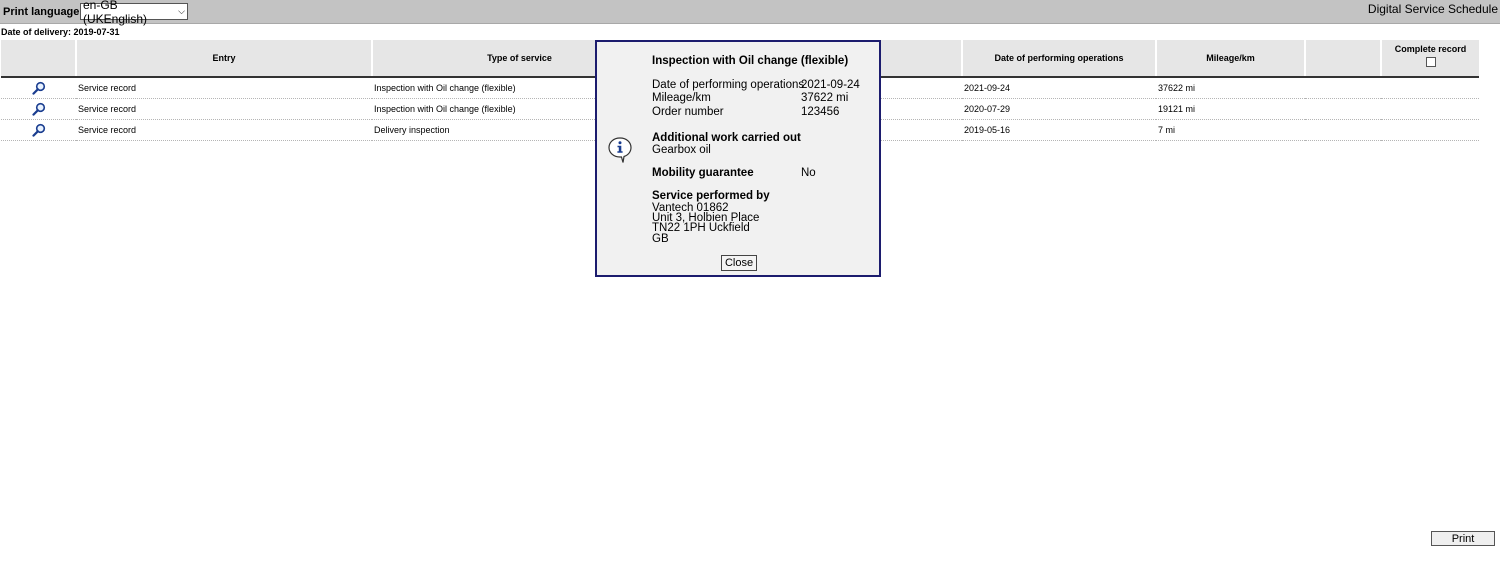  Describe the element at coordinates (830, 85) in the screenshot. I see `popup-date-value: 2021-09-24` at that location.